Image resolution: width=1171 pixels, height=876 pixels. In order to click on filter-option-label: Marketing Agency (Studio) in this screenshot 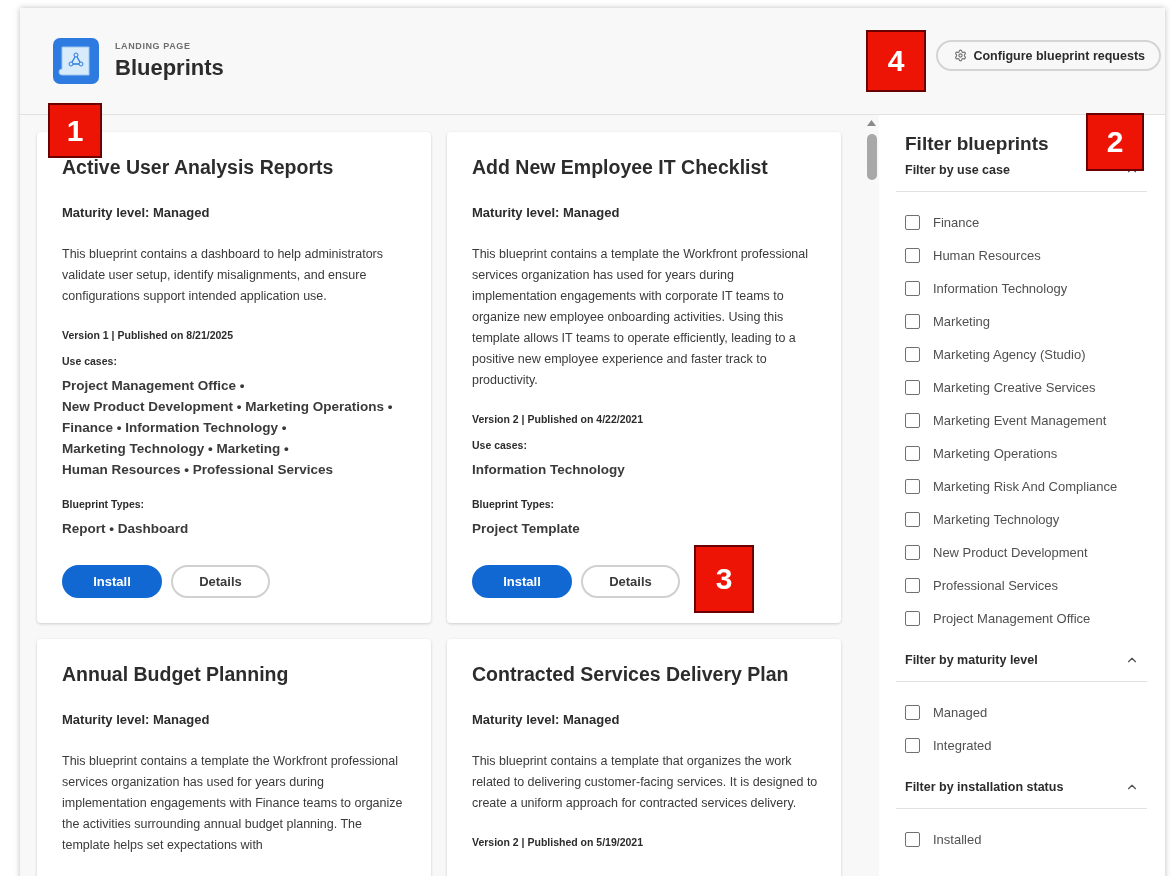, I will do `click(1009, 354)`.